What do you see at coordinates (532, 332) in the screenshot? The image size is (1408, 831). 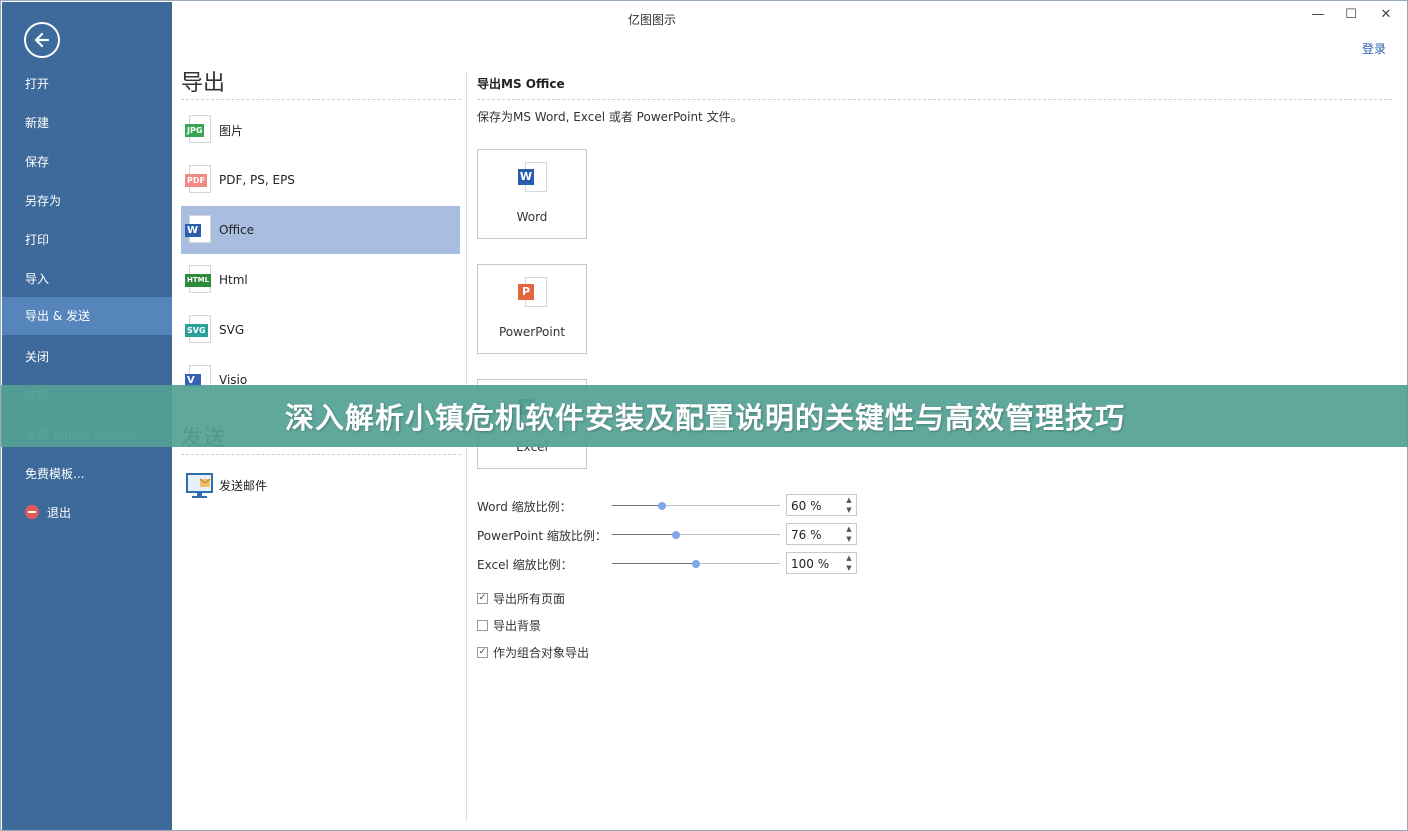 I see `export-powerpoint-label: PowerPoint` at bounding box center [532, 332].